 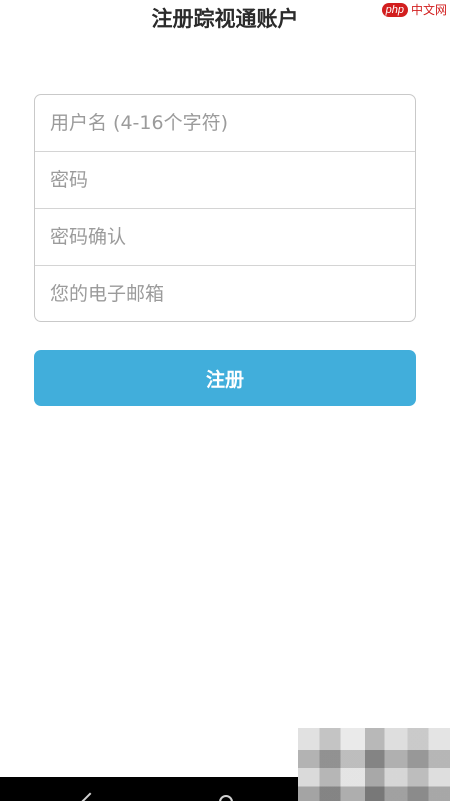 I want to click on username-input, so click(x=225, y=123).